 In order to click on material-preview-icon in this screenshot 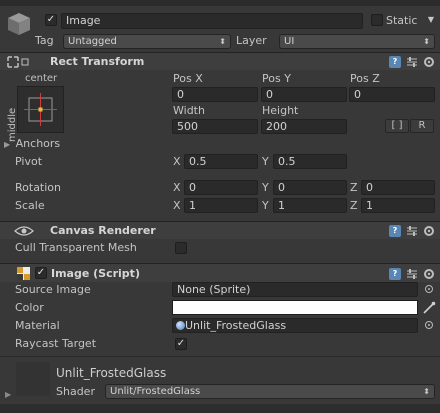, I will do `click(33, 379)`.